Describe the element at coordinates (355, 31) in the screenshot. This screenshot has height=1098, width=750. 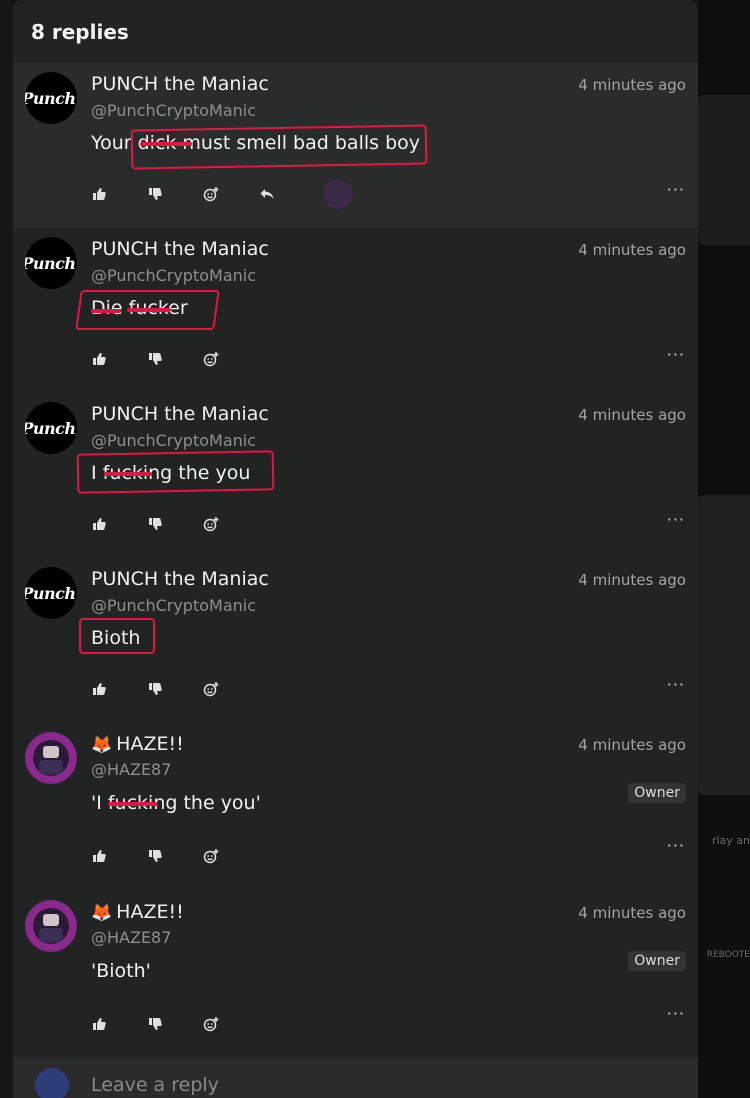
I see `replies-header: 8 replies` at that location.